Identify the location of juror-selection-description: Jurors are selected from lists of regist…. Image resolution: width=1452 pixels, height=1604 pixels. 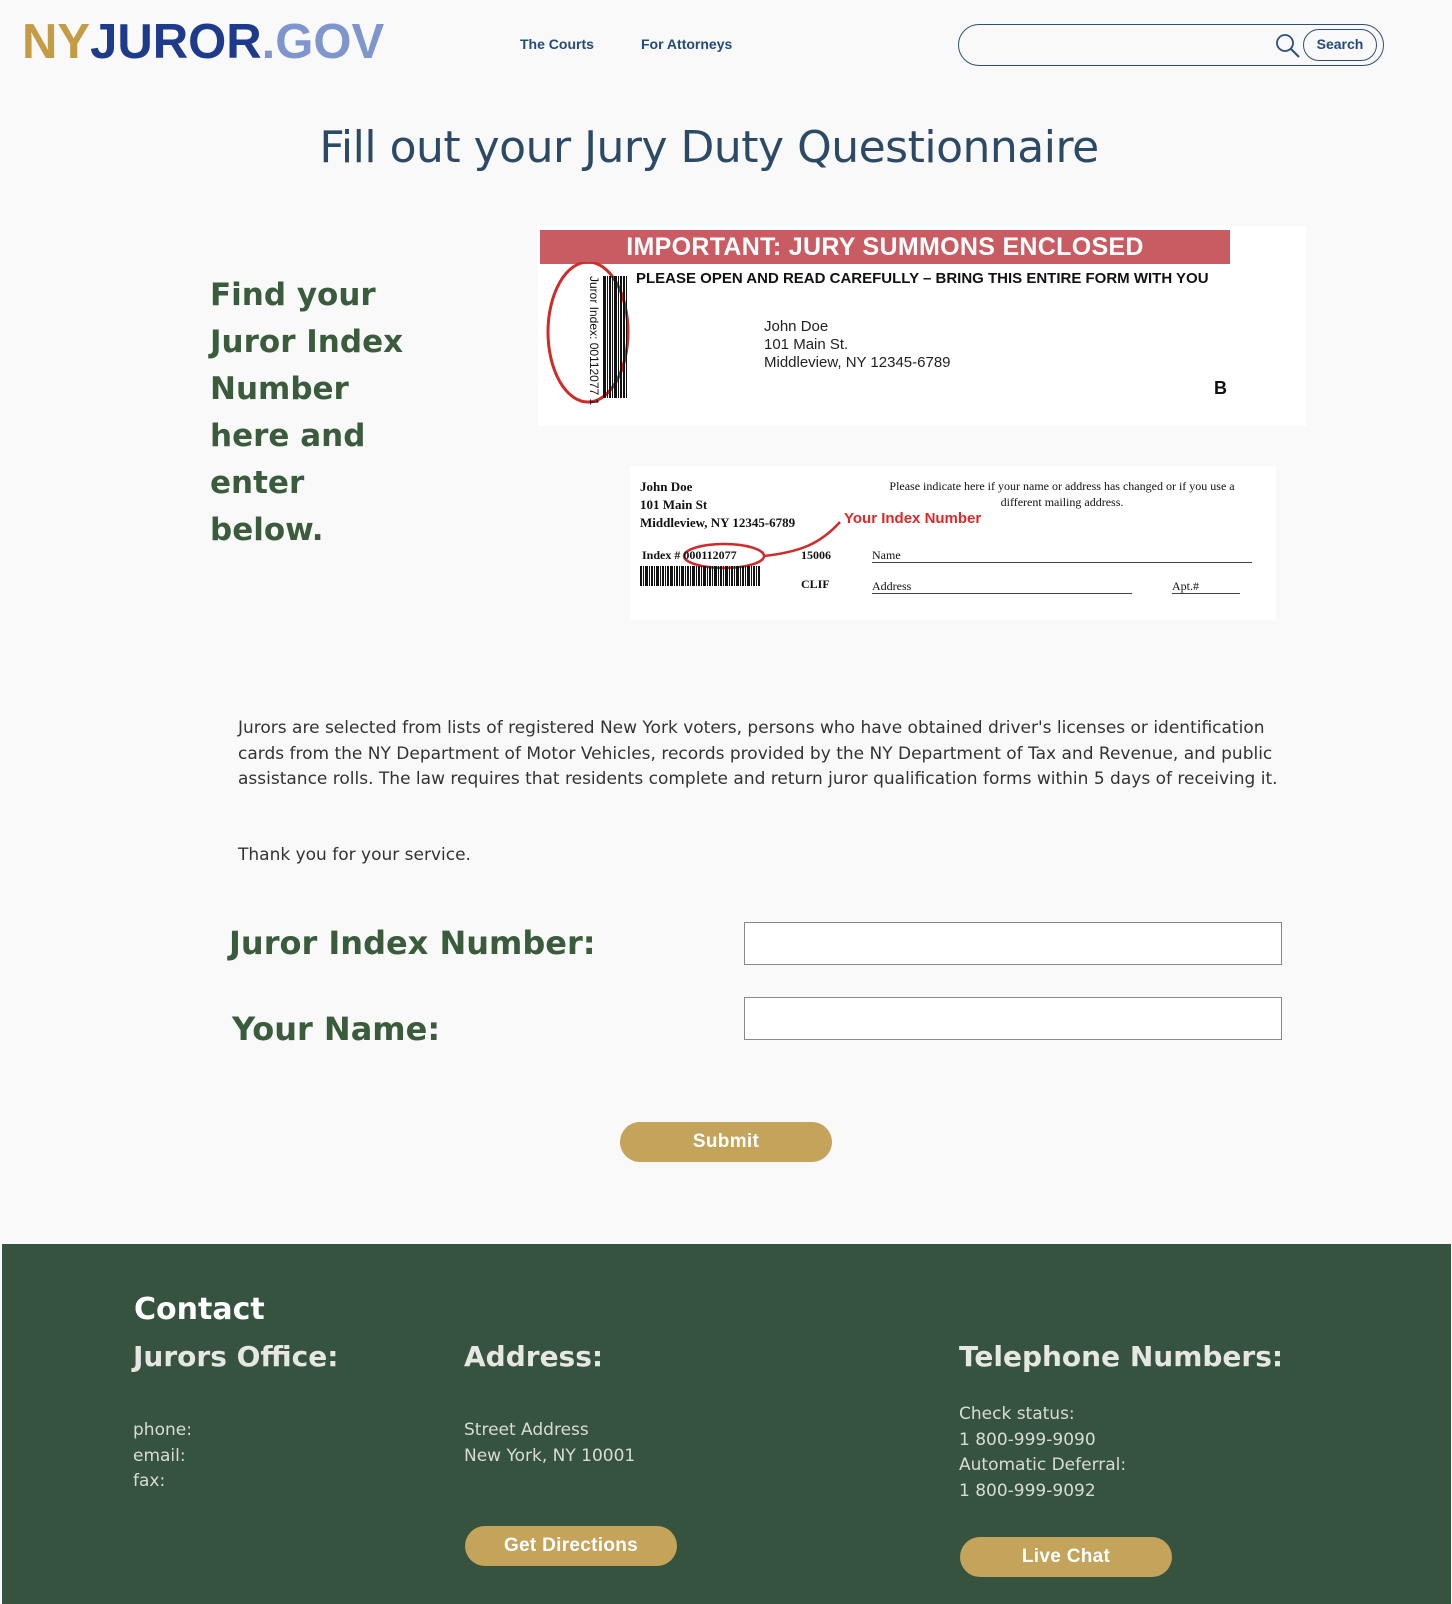
(758, 754).